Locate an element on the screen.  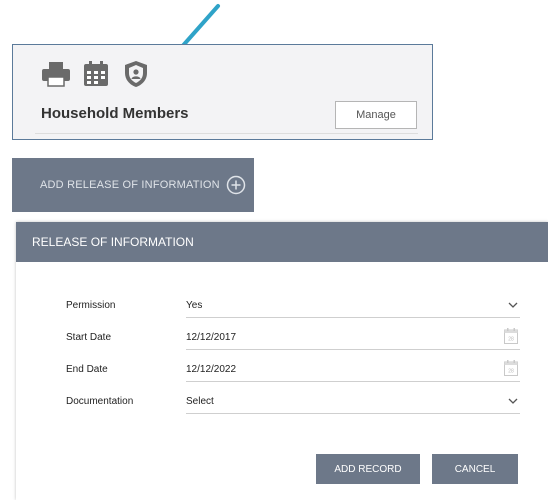
toolbar is located at coordinates (96, 74).